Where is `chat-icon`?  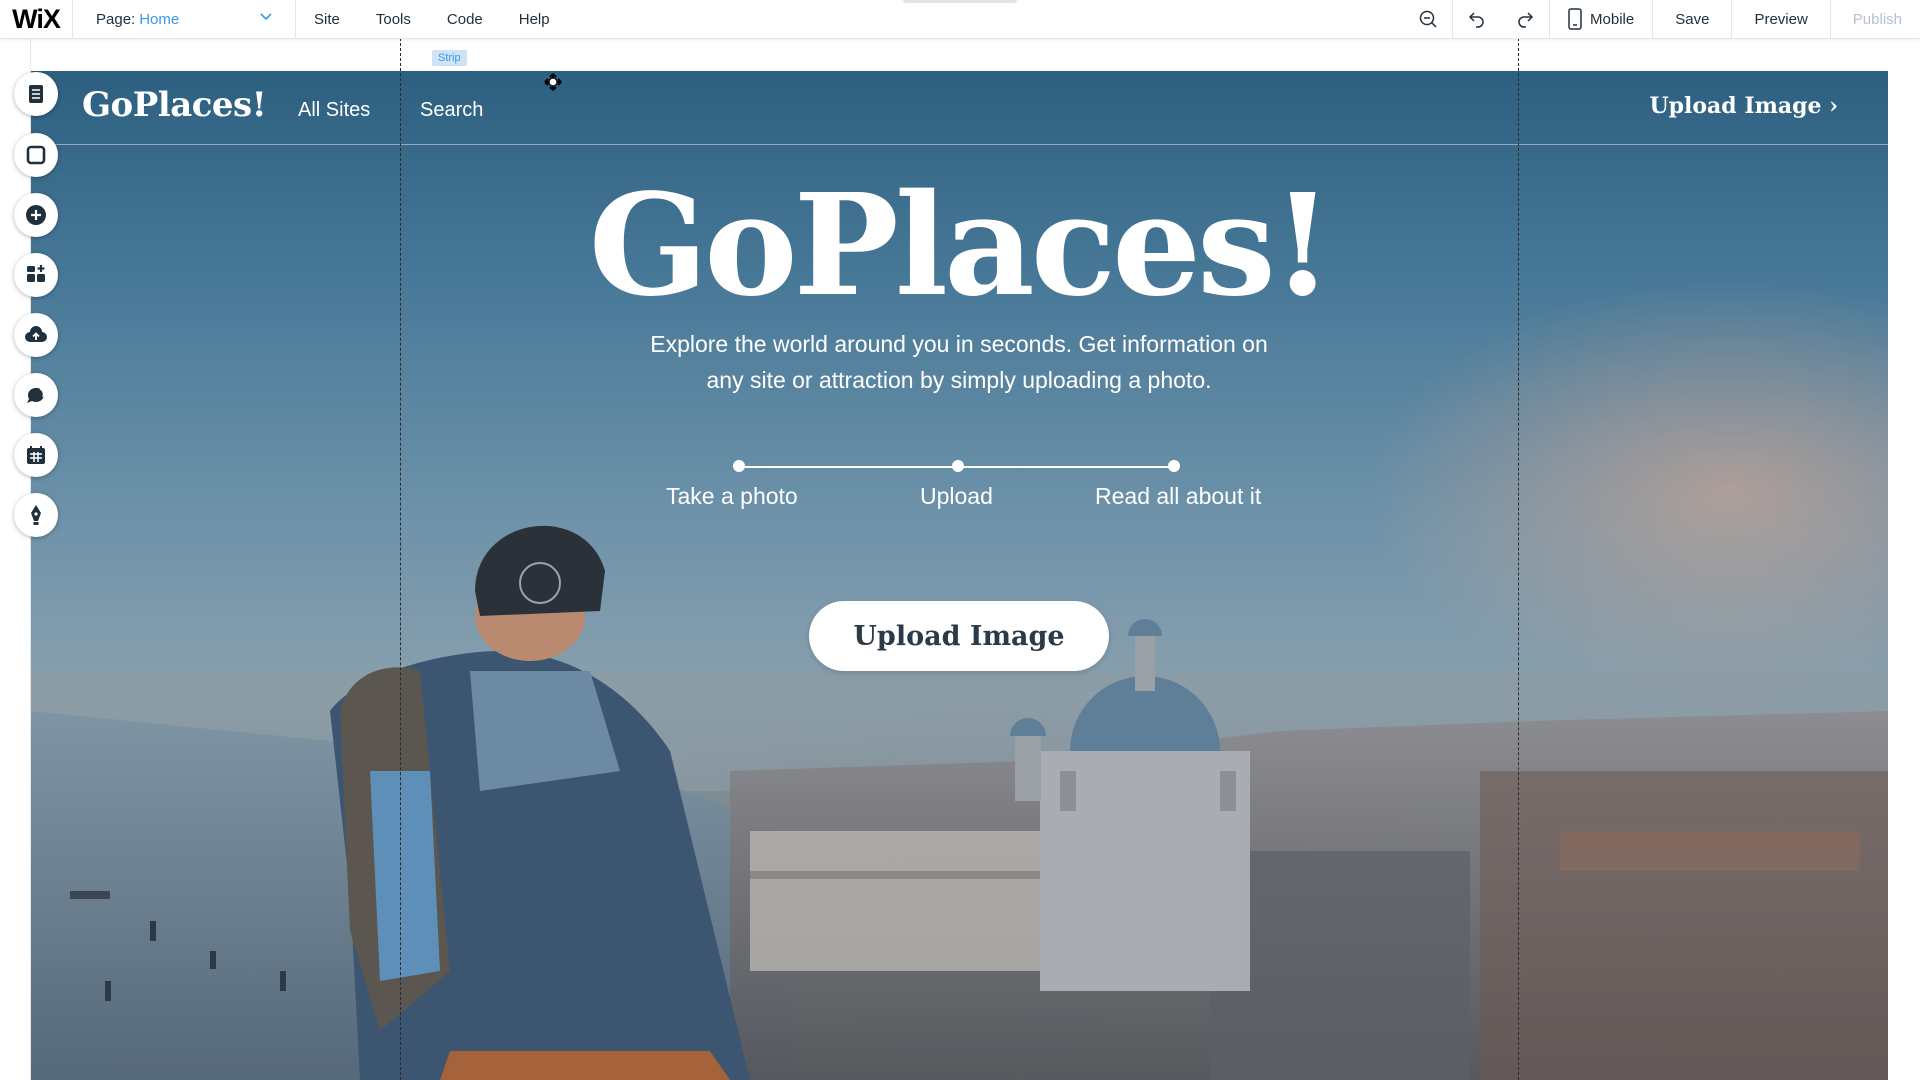
chat-icon is located at coordinates (36, 395).